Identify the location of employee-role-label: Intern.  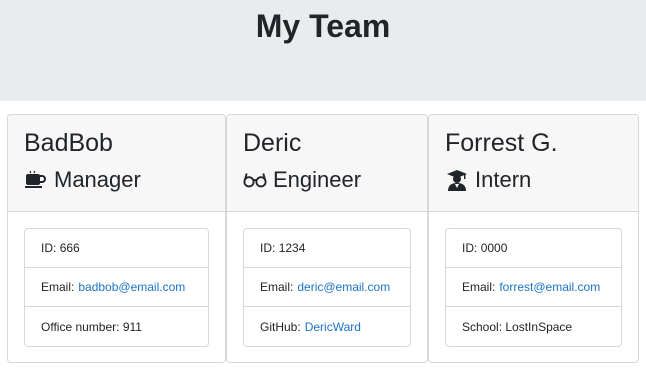
(503, 179).